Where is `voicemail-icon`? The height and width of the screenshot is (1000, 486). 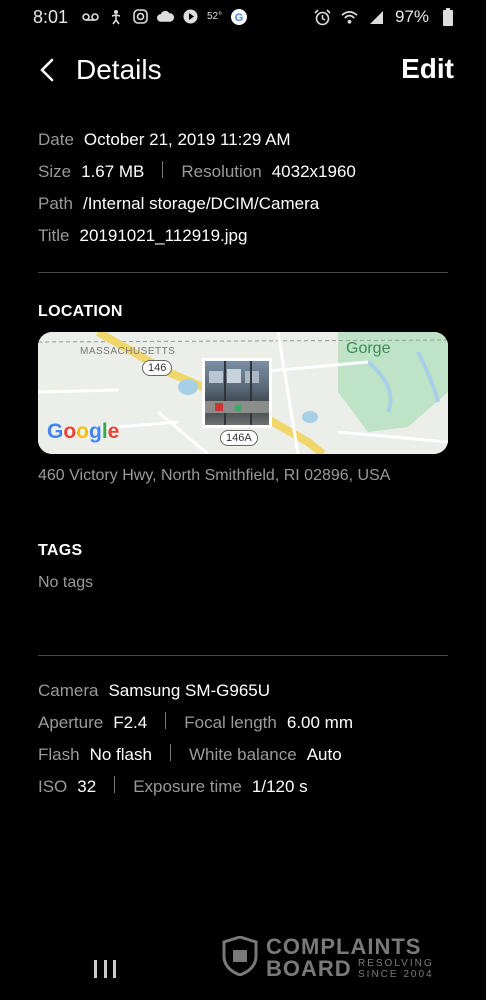
voicemail-icon is located at coordinates (90, 16).